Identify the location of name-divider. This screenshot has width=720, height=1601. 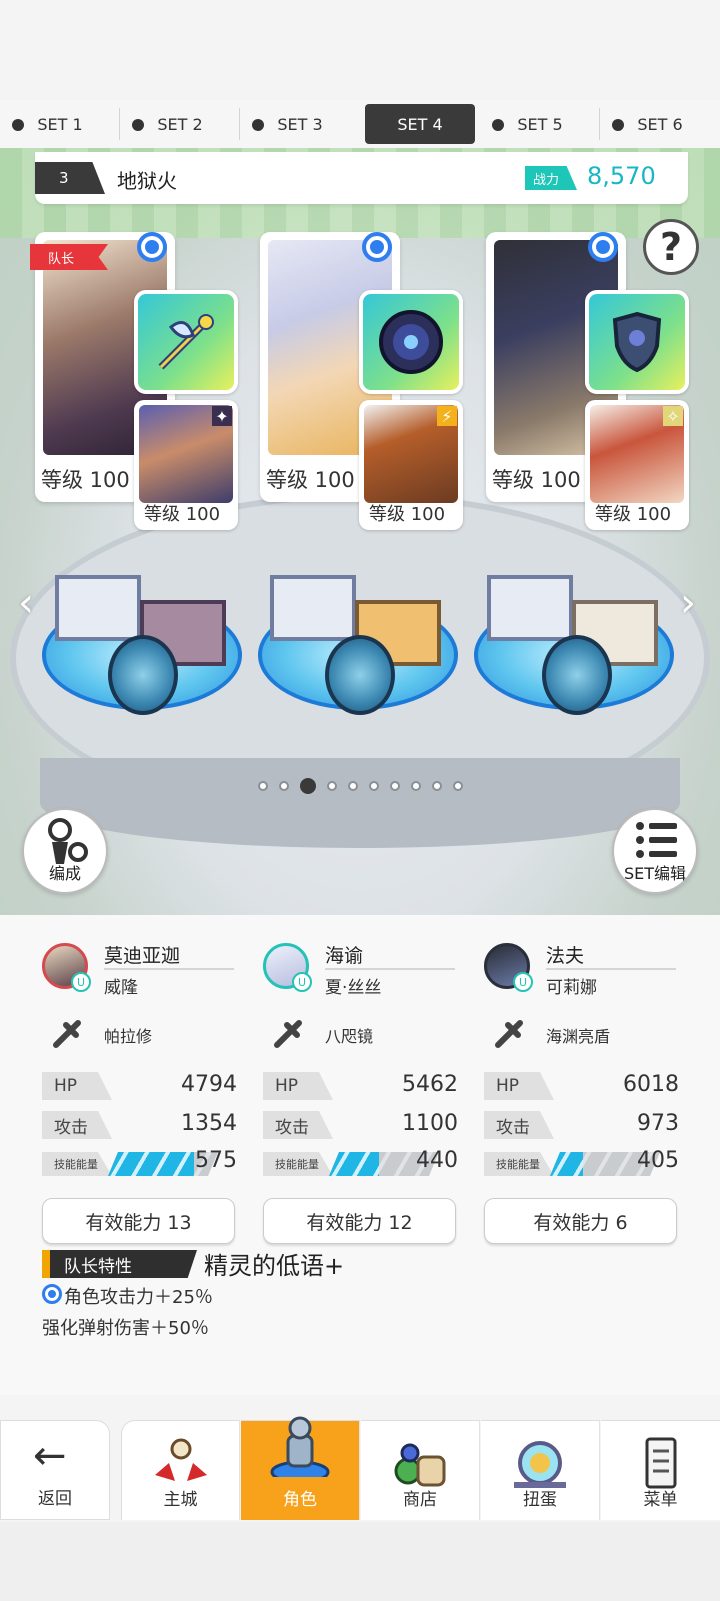
(611, 969).